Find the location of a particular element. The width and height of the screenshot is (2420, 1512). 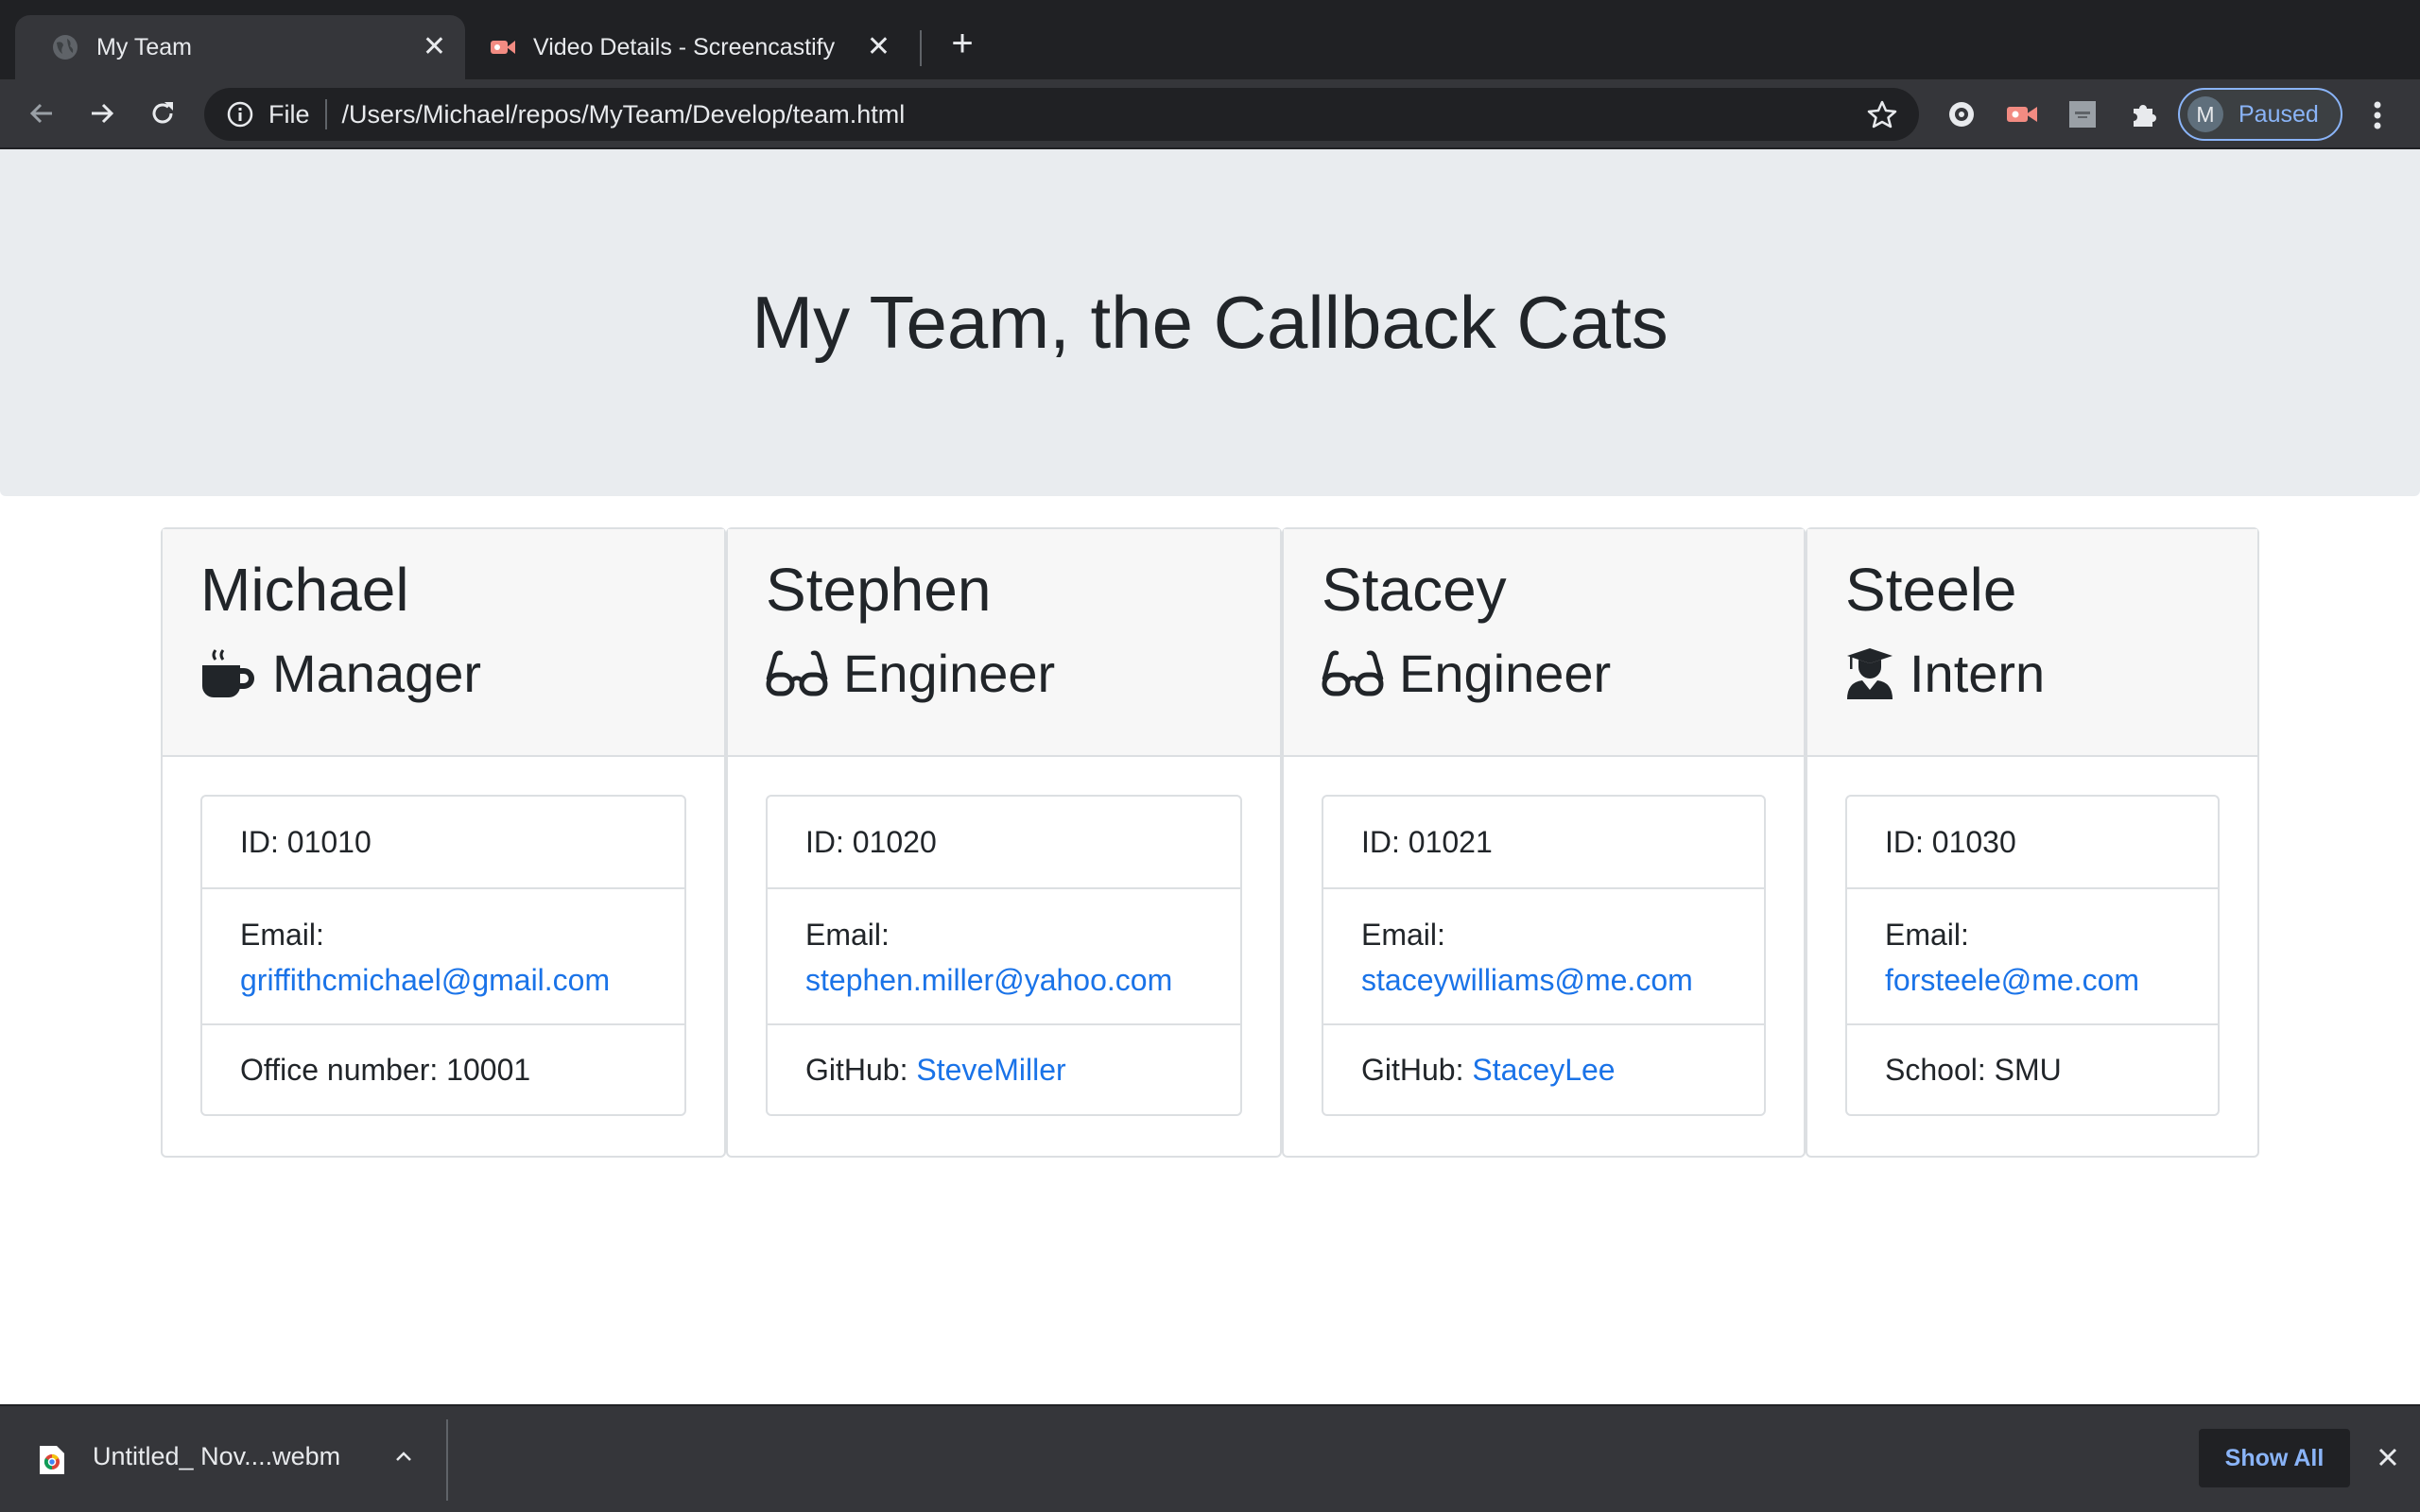

arrow-left-icon is located at coordinates (40, 113).